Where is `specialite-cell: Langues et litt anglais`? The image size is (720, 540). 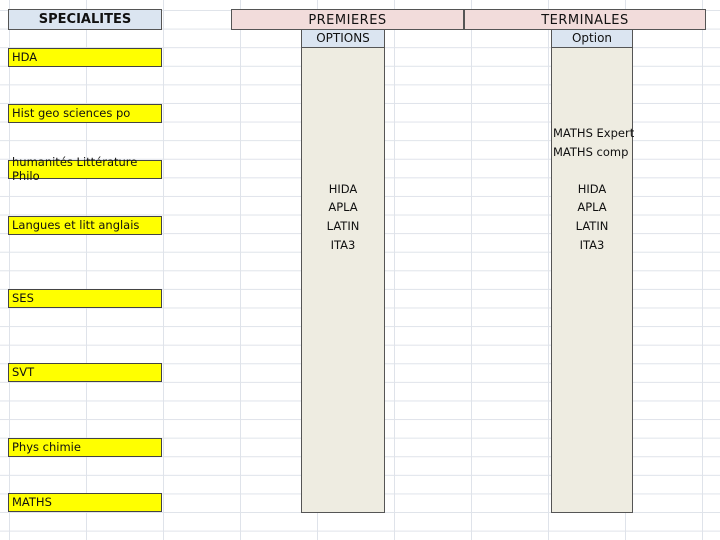 specialite-cell: Langues et litt anglais is located at coordinates (85, 225).